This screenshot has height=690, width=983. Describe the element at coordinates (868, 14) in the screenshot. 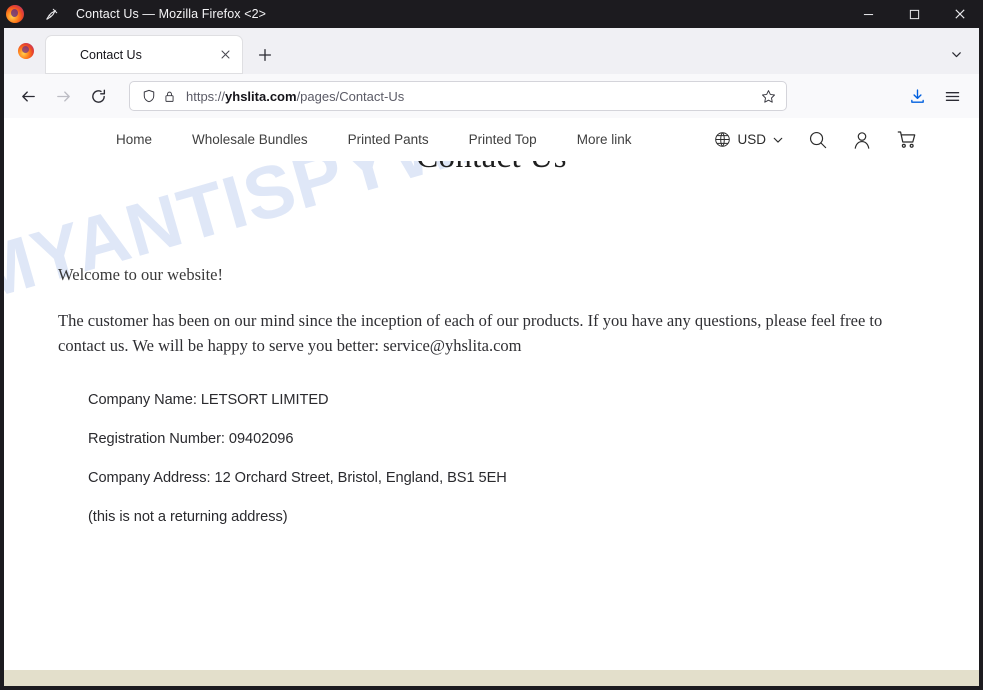

I see `minimize-button` at that location.